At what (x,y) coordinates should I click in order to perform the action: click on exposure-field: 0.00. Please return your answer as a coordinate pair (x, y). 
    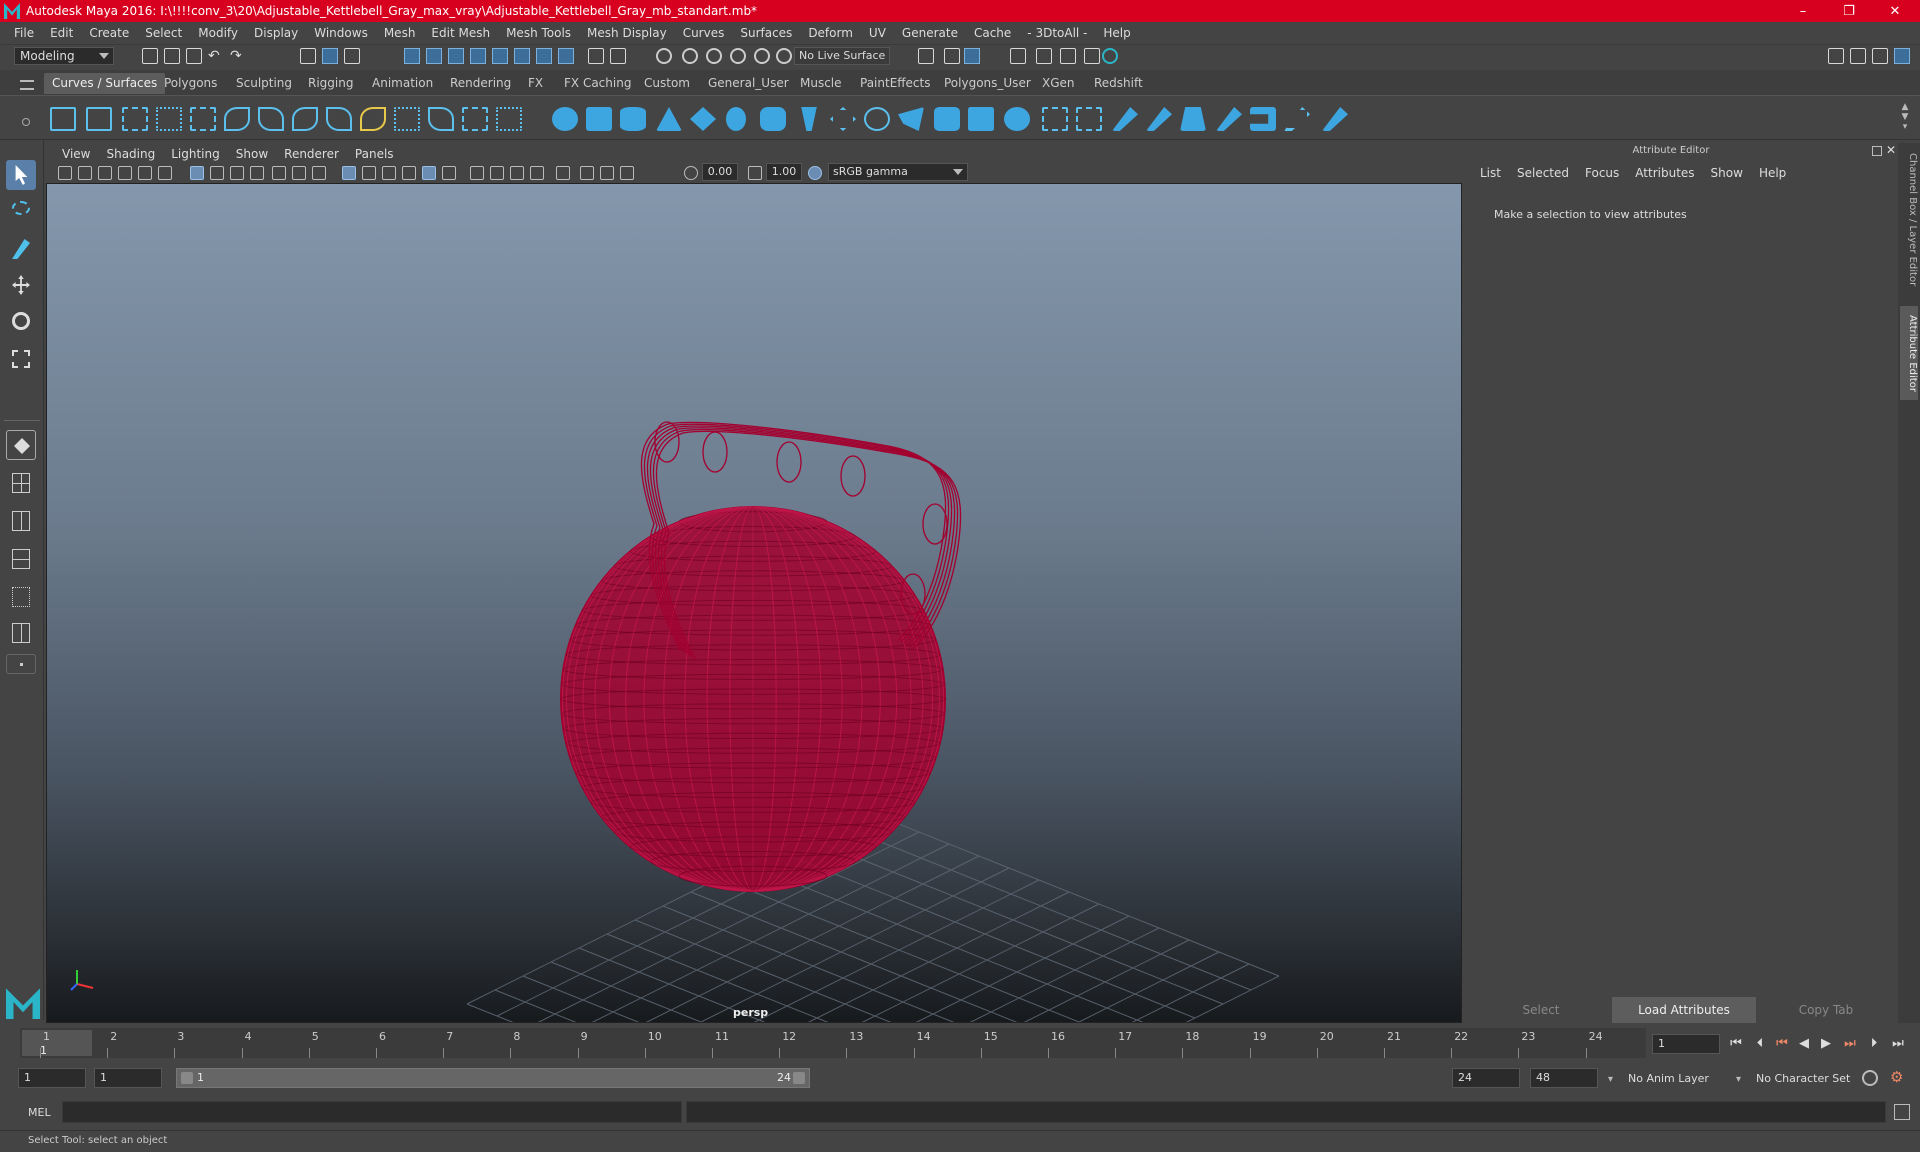
    Looking at the image, I should click on (720, 172).